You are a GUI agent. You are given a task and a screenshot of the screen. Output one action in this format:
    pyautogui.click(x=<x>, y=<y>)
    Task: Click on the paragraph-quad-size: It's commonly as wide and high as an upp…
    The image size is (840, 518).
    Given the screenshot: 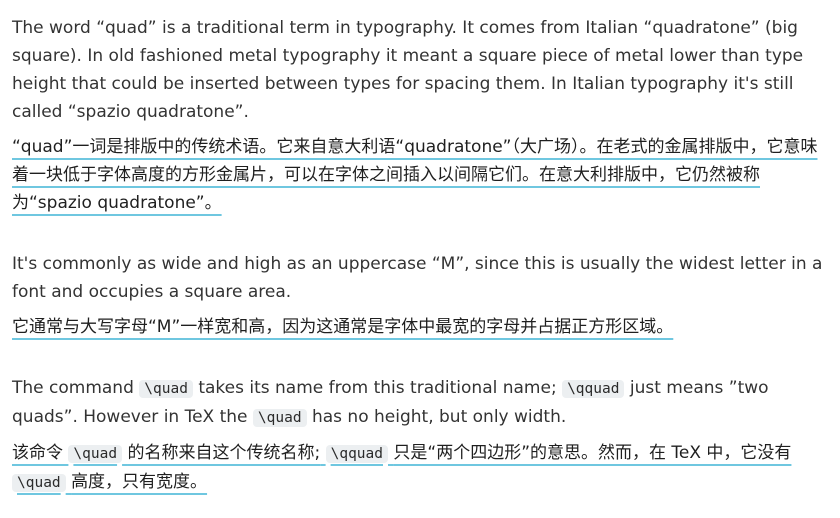 What is the action you would take?
    pyautogui.click(x=417, y=278)
    